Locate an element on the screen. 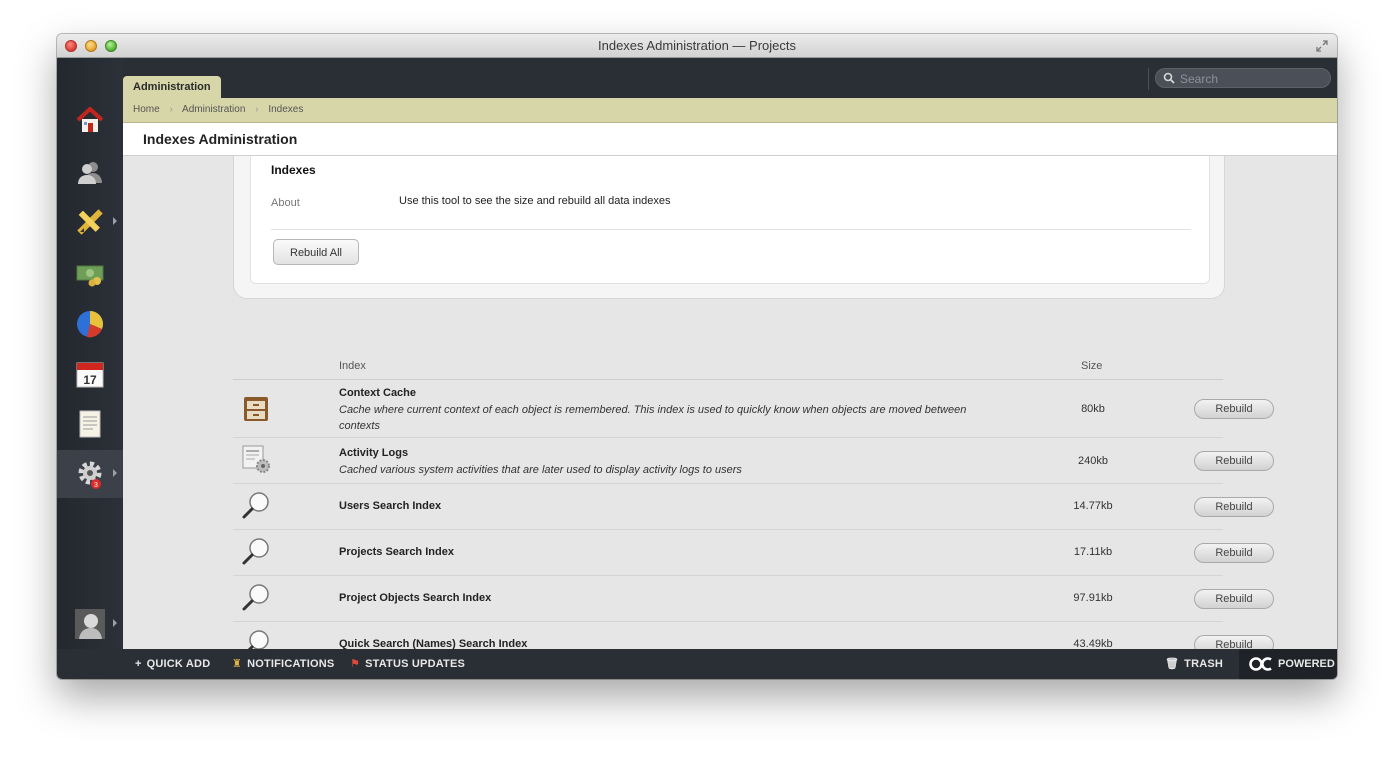 Image resolution: width=1394 pixels, height=758 pixels. search-box is located at coordinates (1243, 78).